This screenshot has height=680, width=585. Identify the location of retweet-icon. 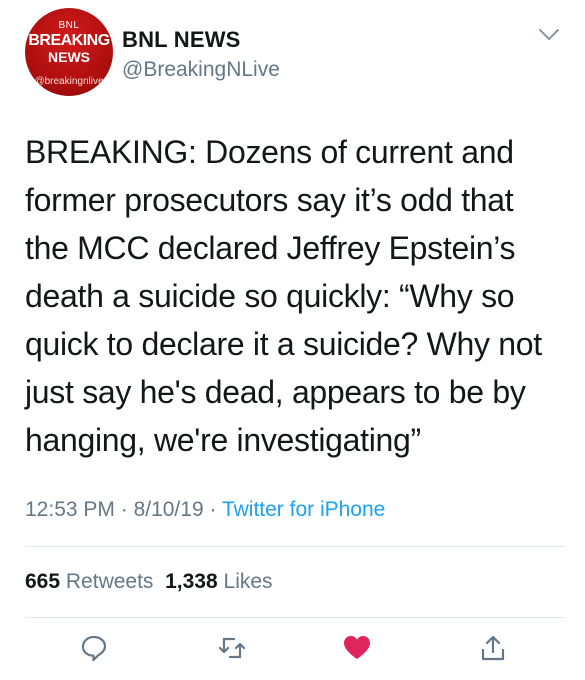
(232, 648).